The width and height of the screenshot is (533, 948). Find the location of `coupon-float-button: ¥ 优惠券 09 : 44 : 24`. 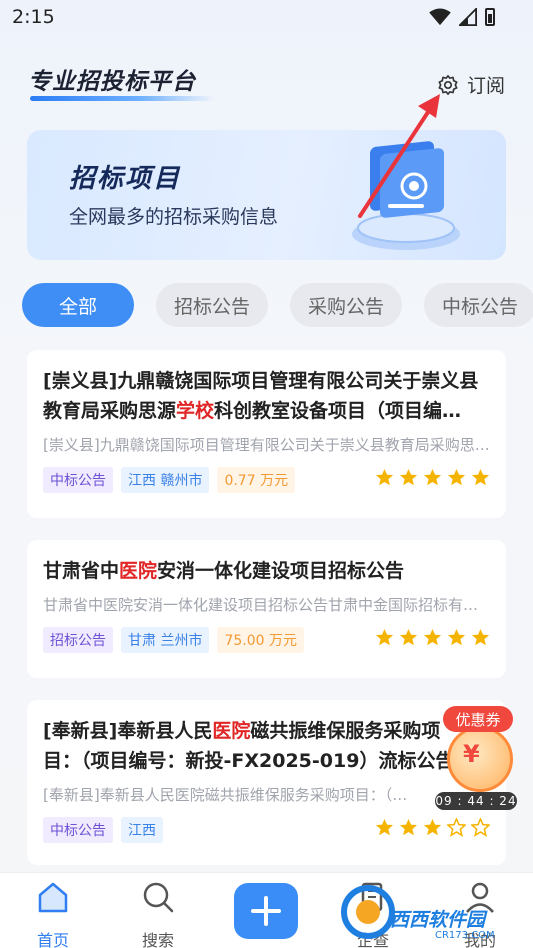

coupon-float-button: ¥ 优惠券 09 : 44 : 24 is located at coordinates (476, 757).